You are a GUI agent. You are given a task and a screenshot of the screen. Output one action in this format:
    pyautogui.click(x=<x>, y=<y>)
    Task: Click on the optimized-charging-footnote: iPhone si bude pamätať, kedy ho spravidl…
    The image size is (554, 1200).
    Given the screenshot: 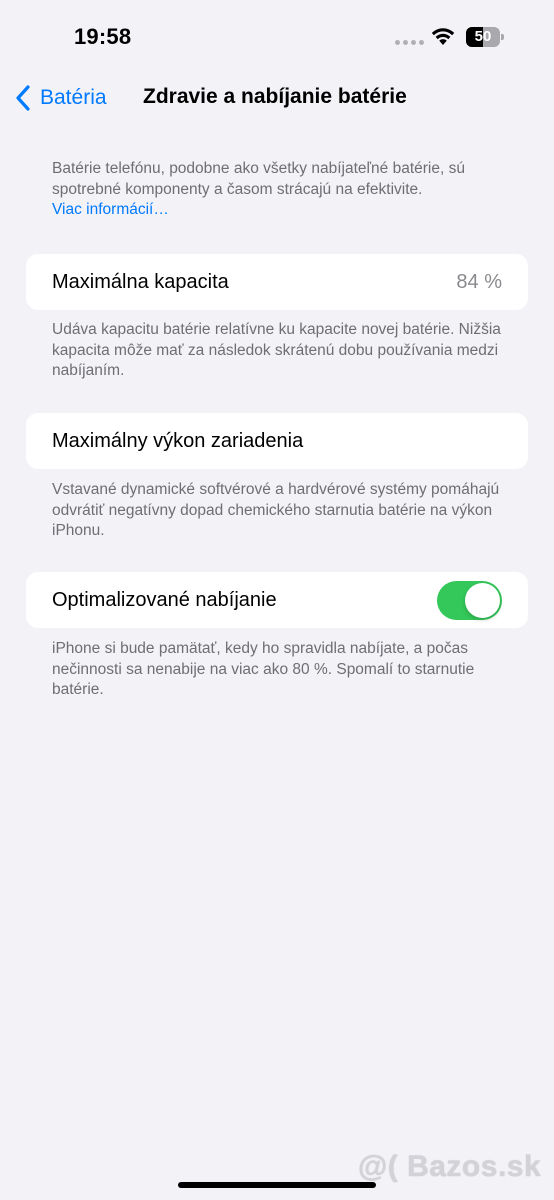 What is the action you would take?
    pyautogui.click(x=263, y=669)
    